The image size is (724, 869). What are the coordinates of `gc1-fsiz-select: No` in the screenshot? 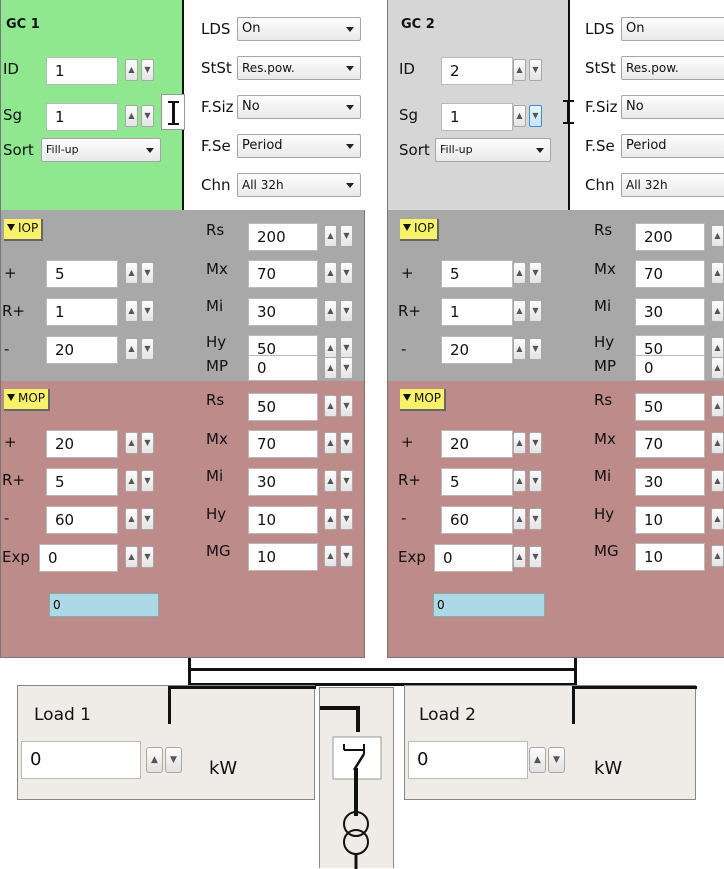 It's located at (299, 107).